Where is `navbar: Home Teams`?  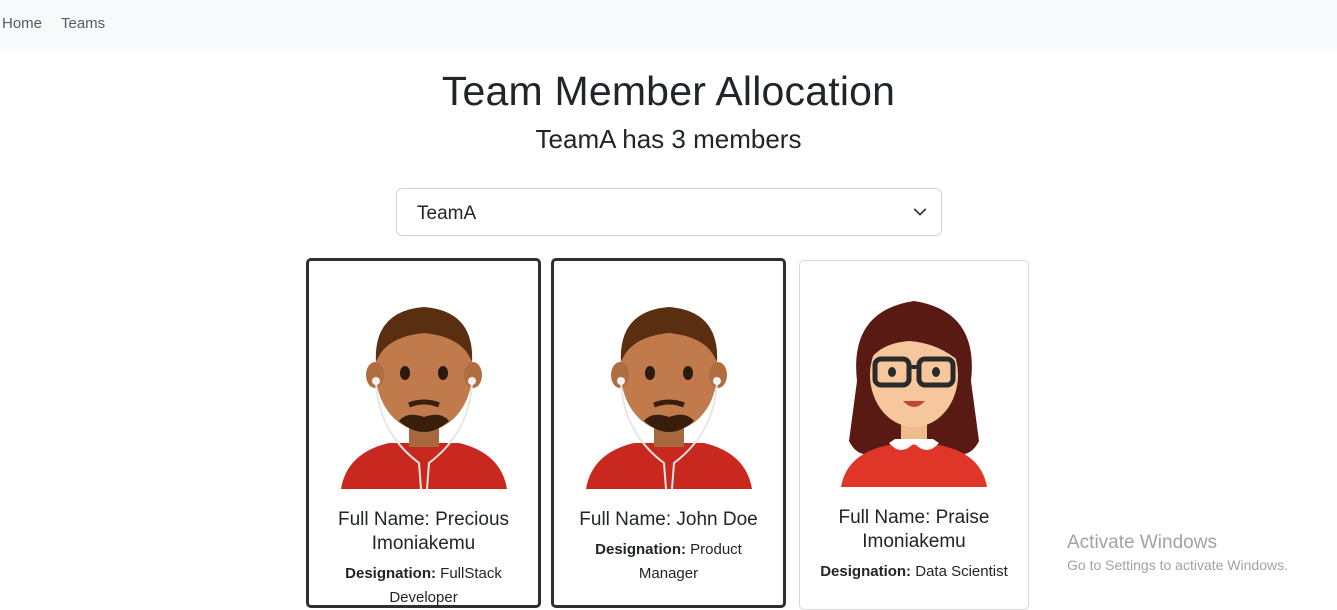 navbar: Home Teams is located at coordinates (668, 24).